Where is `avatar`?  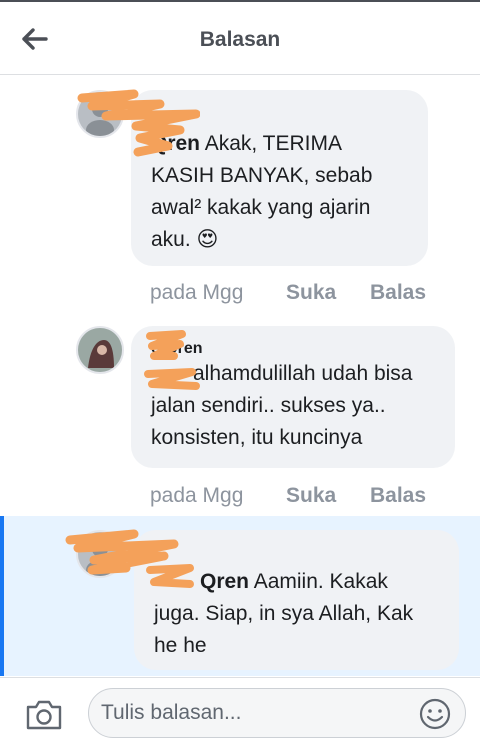
avatar is located at coordinates (100, 350).